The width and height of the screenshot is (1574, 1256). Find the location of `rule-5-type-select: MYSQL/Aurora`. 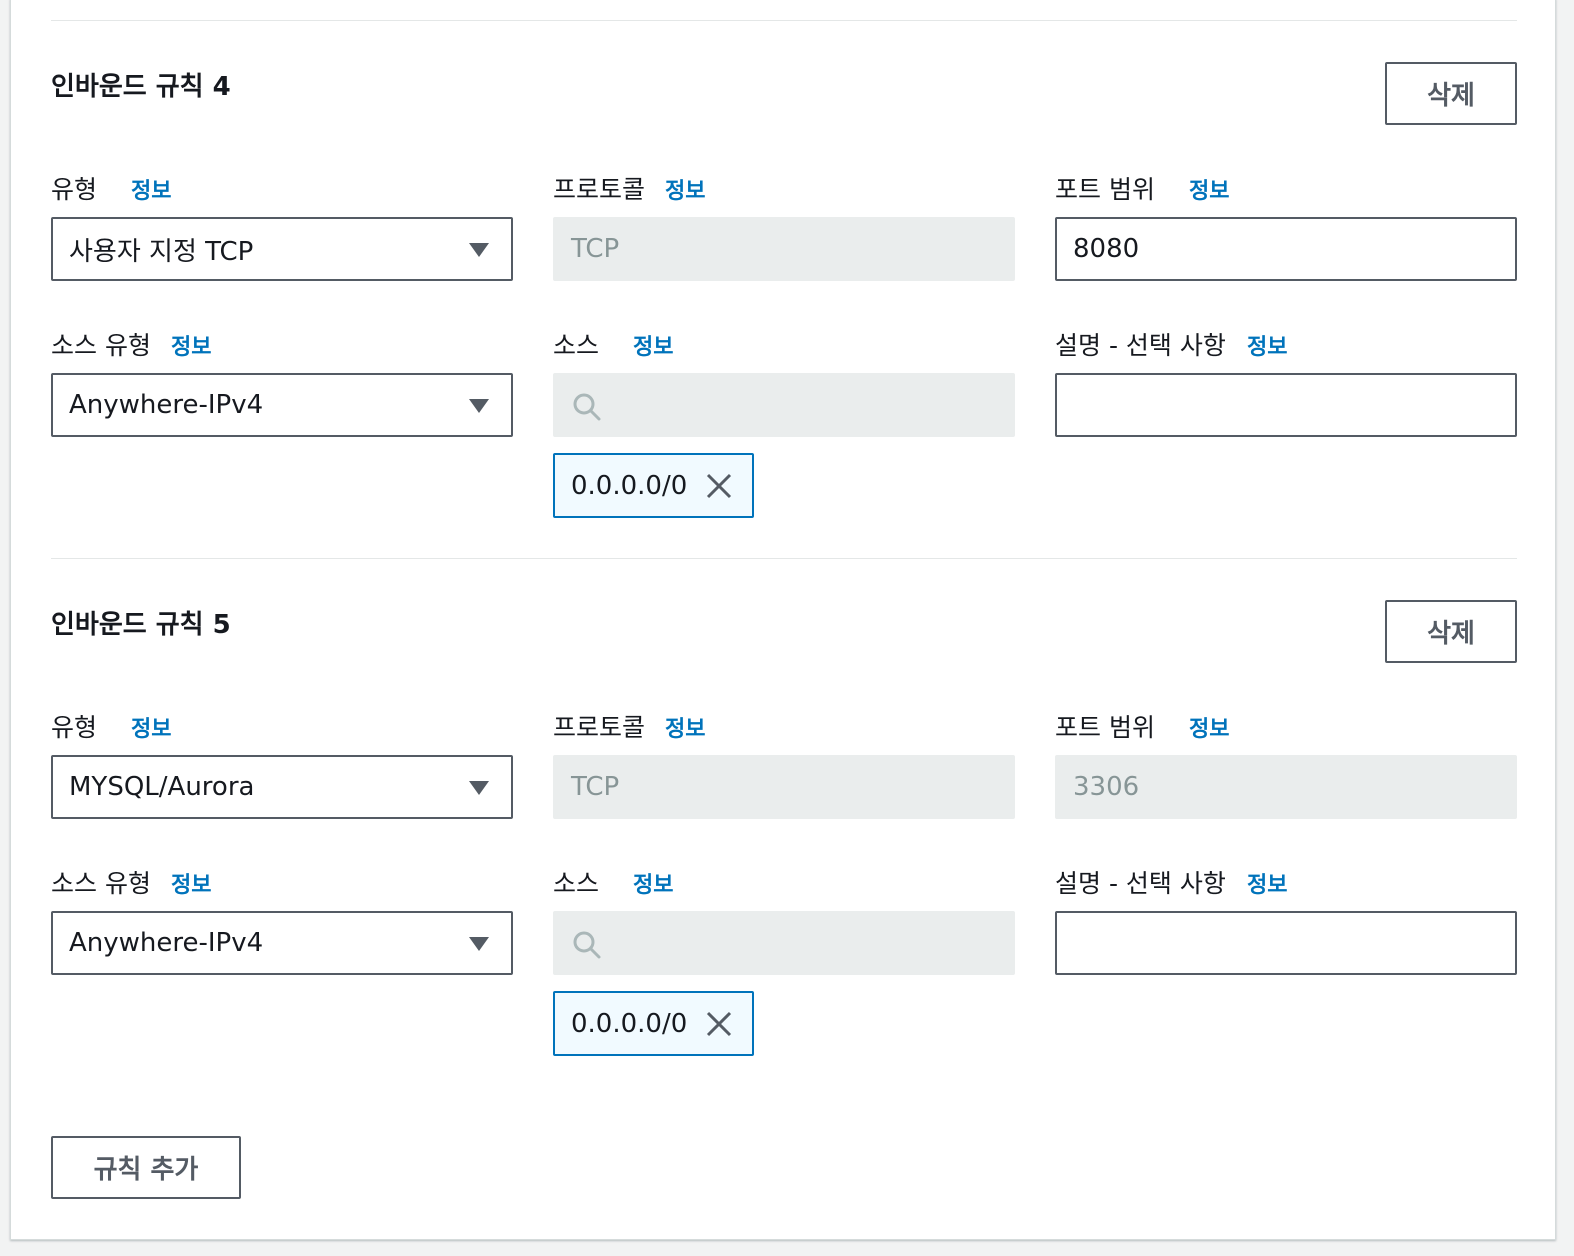

rule-5-type-select: MYSQL/Aurora is located at coordinates (282, 787).